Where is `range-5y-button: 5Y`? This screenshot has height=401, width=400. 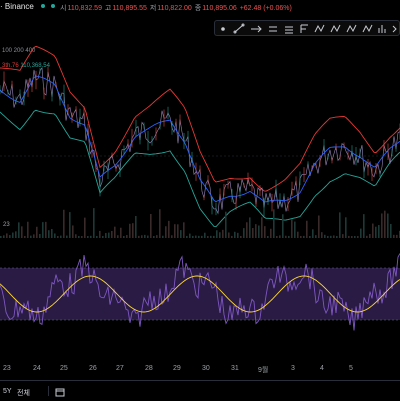 range-5y-button: 5Y is located at coordinates (7, 391).